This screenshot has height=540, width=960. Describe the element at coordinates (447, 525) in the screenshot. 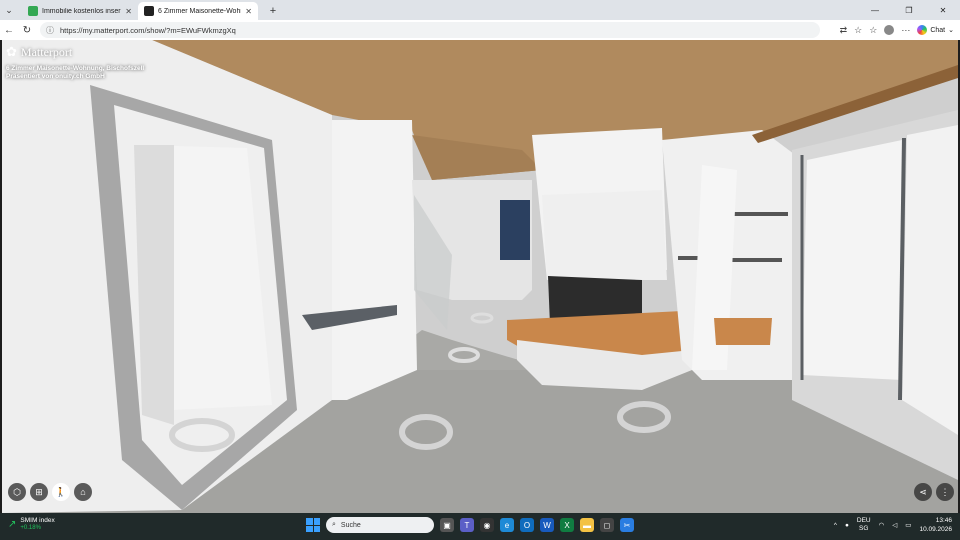

I see `task-view-icon: ▣` at that location.